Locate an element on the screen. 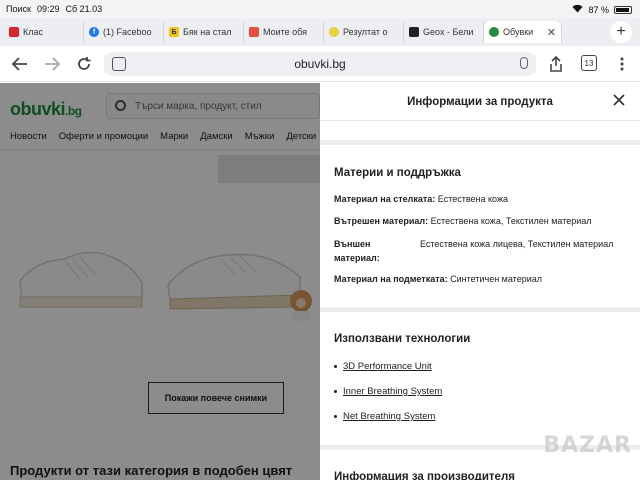 Image resolution: width=640 pixels, height=480 pixels. menu-button is located at coordinates (622, 64).